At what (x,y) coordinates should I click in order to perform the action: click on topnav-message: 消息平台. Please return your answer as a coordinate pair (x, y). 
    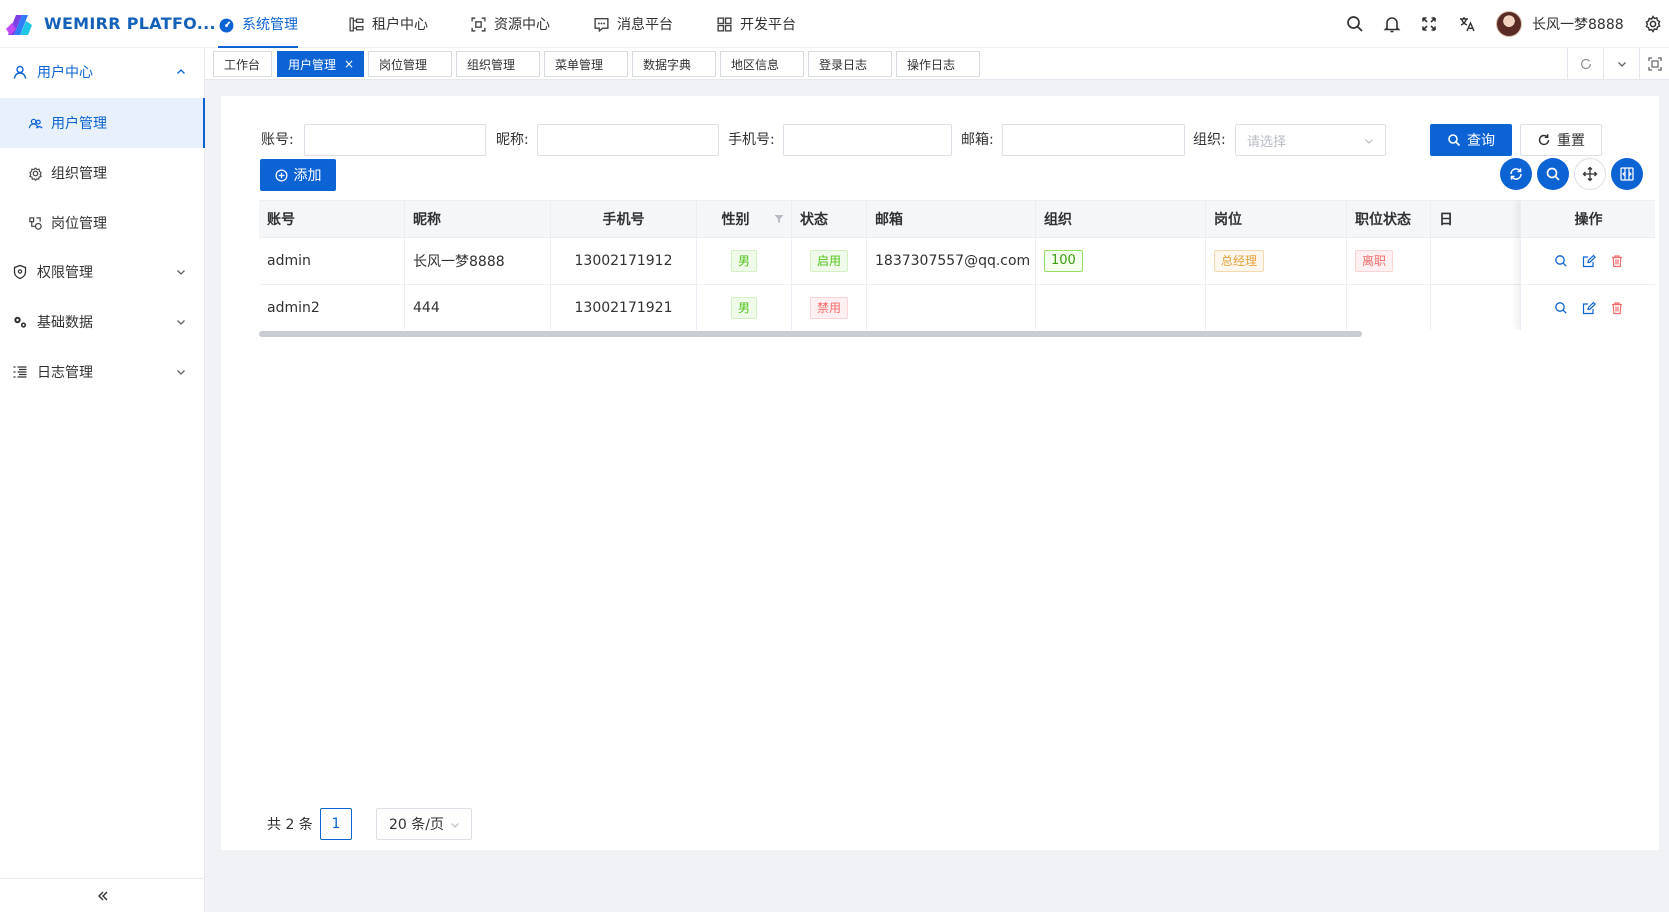
    Looking at the image, I should click on (633, 24).